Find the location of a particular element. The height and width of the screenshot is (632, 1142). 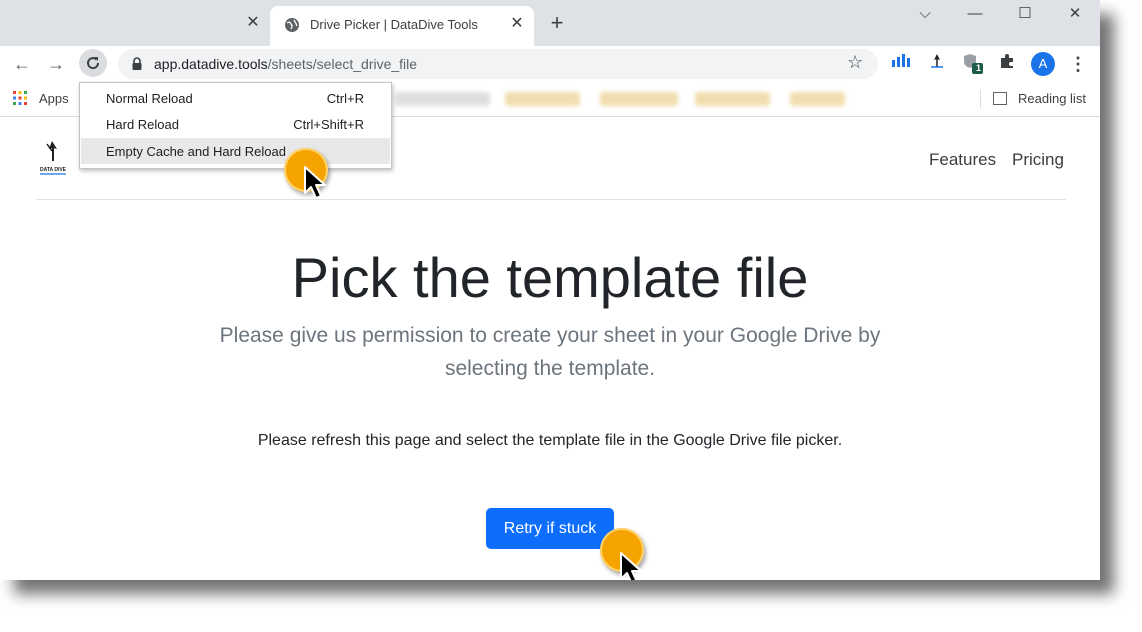

retry-button: Retry if stuck is located at coordinates (550, 528).